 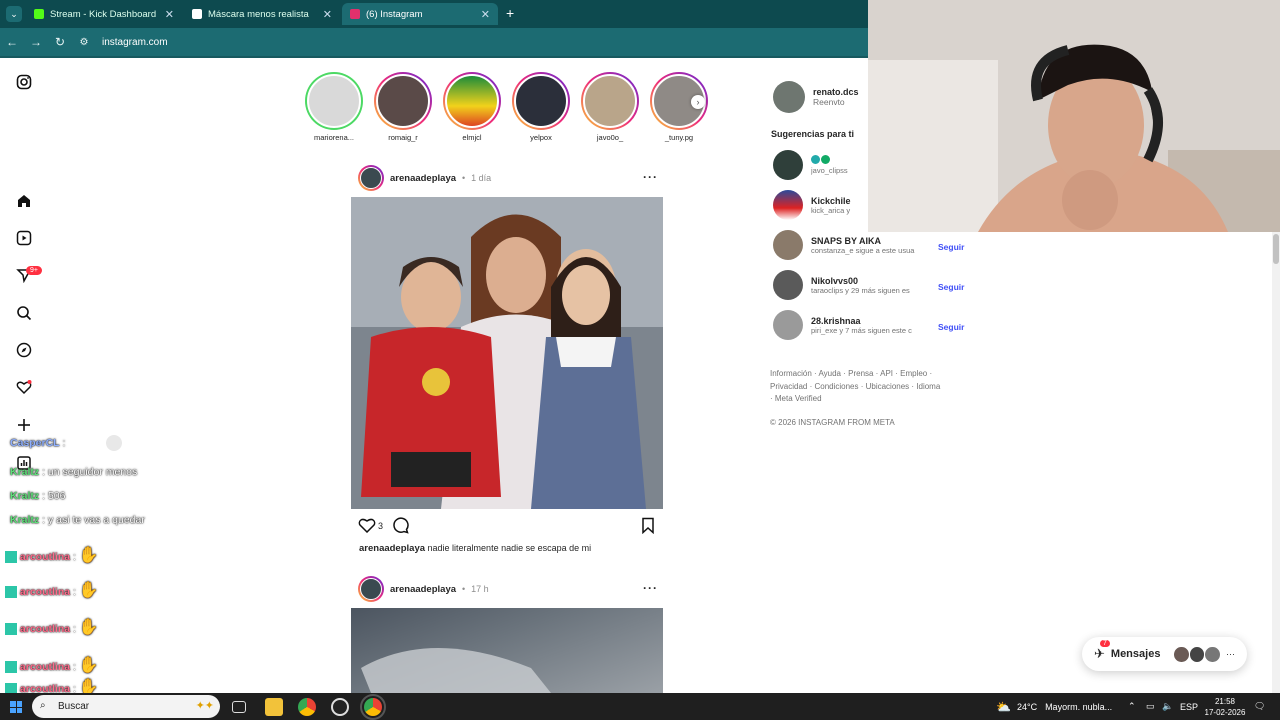 What do you see at coordinates (472, 137) in the screenshot?
I see `story-username: elmjcl` at bounding box center [472, 137].